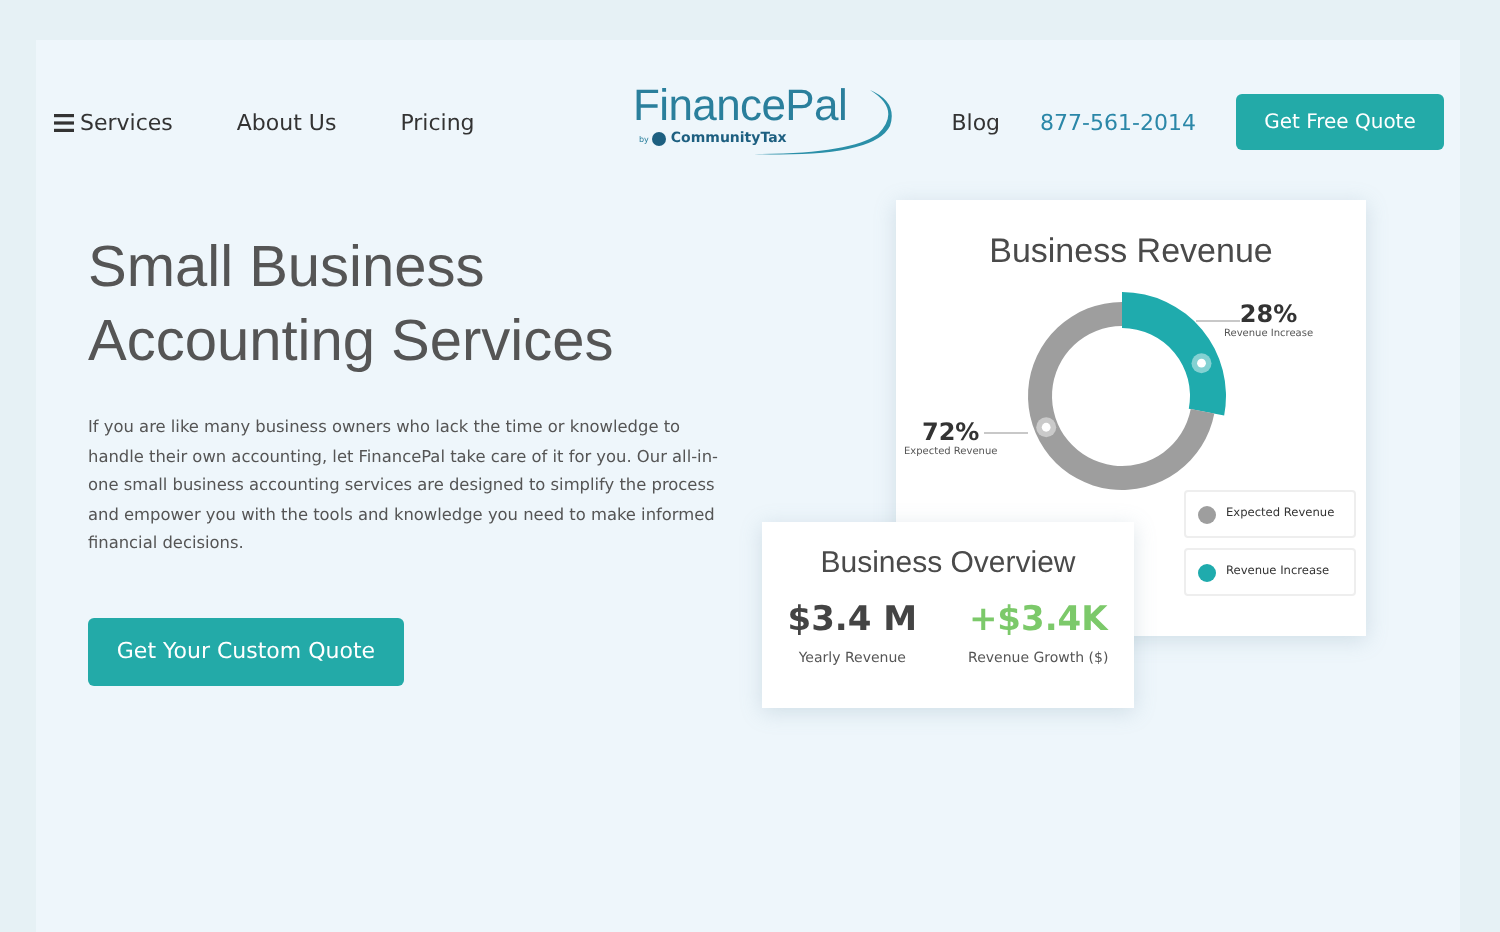 This screenshot has width=1500, height=932. What do you see at coordinates (1038, 620) in the screenshot?
I see `stat-value: +$3.4K` at bounding box center [1038, 620].